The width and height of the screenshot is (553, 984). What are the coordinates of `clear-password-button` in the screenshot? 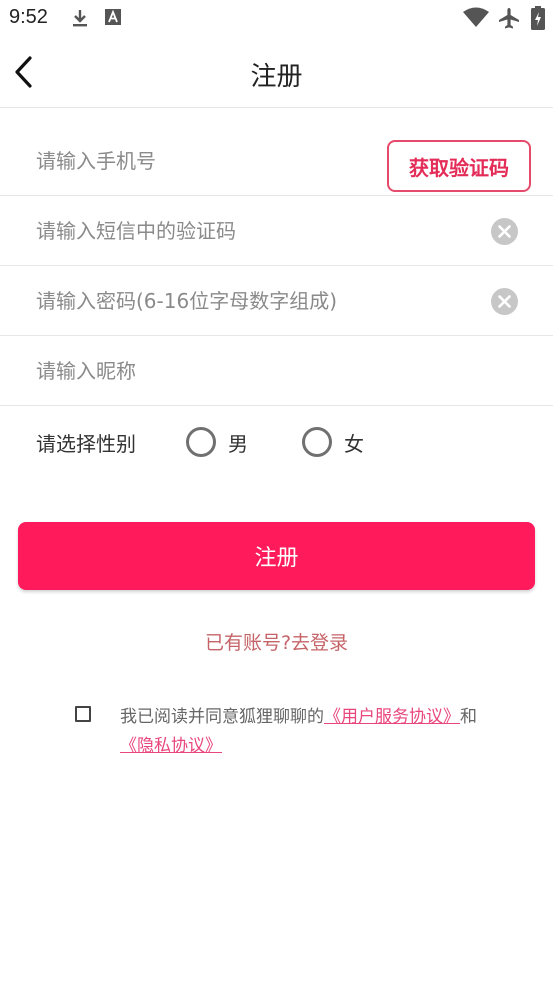 It's located at (504, 301).